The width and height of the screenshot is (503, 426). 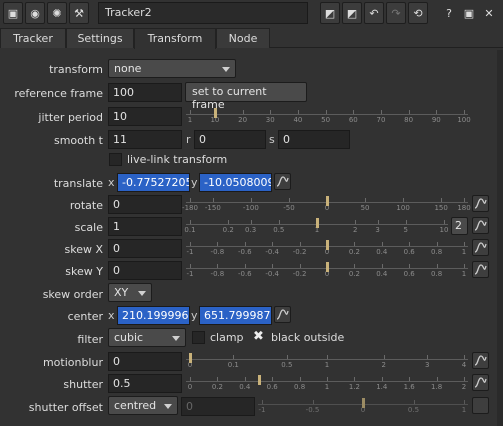 I want to click on node-icon: ▣, so click(x=13, y=13).